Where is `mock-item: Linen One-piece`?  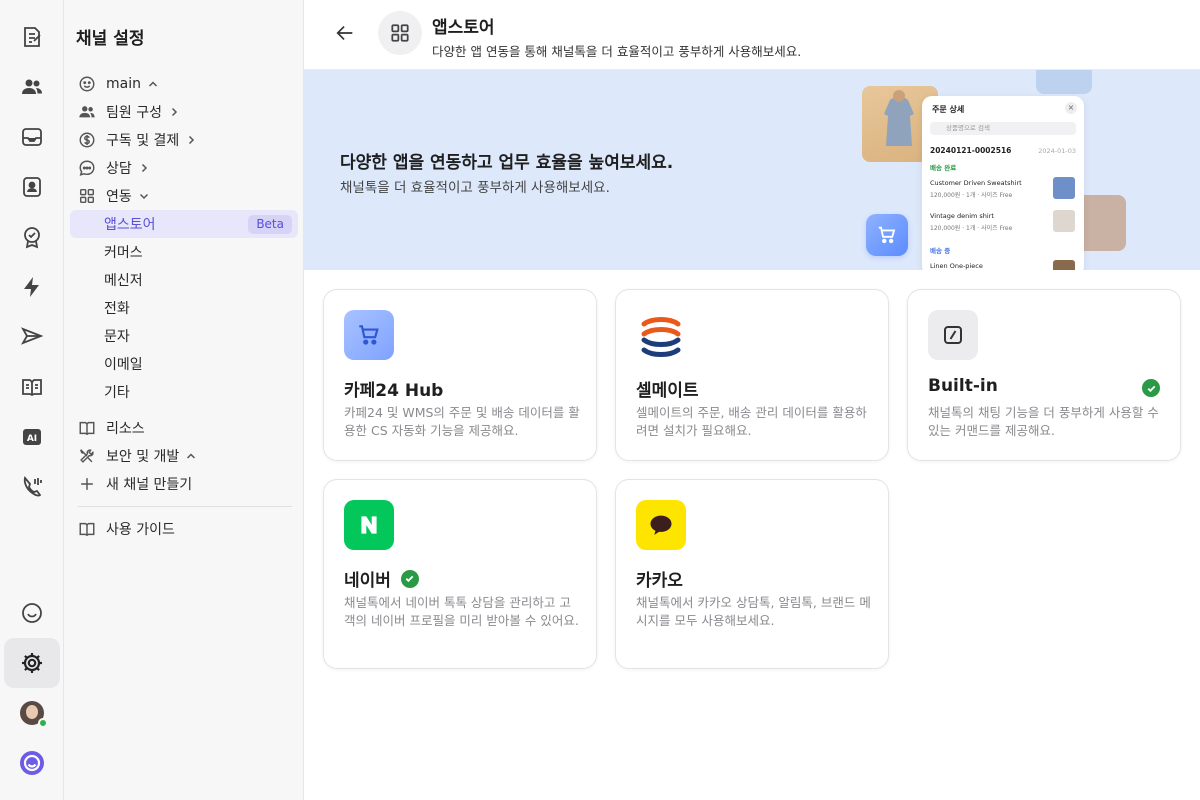 mock-item: Linen One-piece is located at coordinates (956, 266).